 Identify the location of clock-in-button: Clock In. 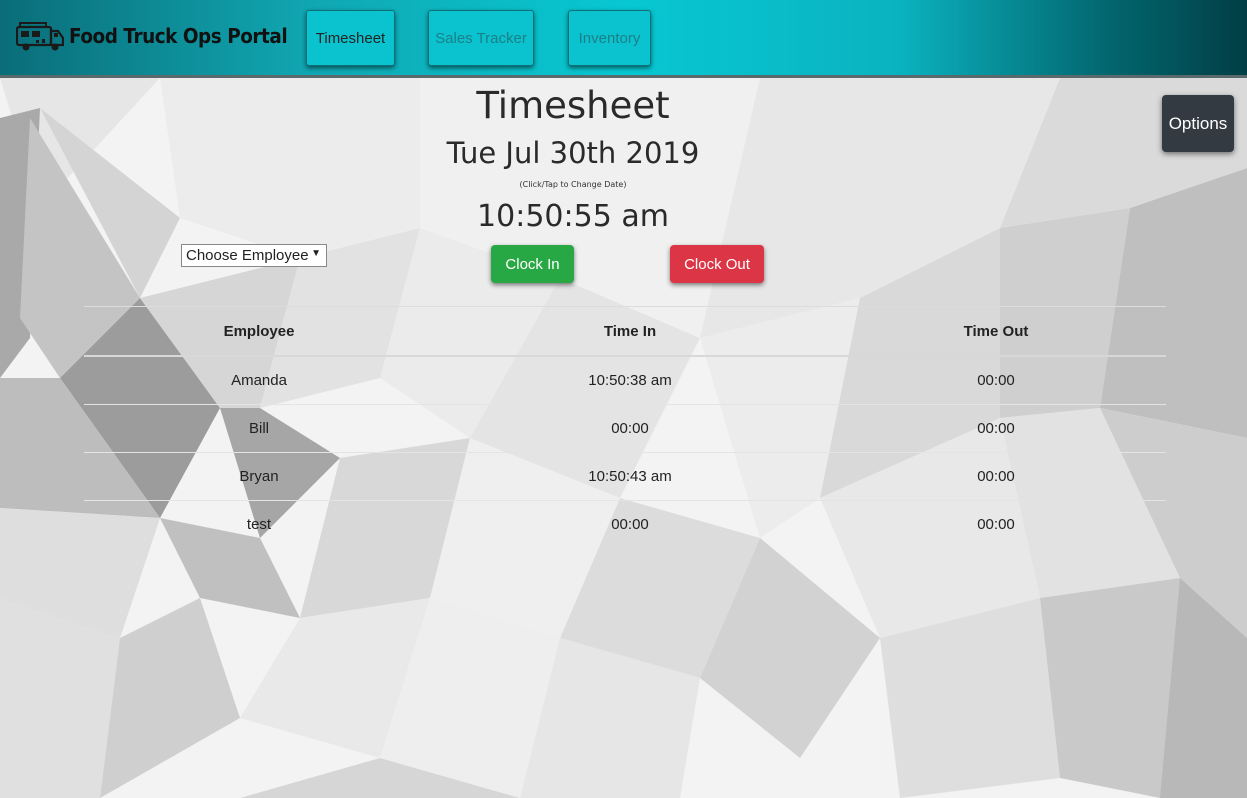
(532, 264).